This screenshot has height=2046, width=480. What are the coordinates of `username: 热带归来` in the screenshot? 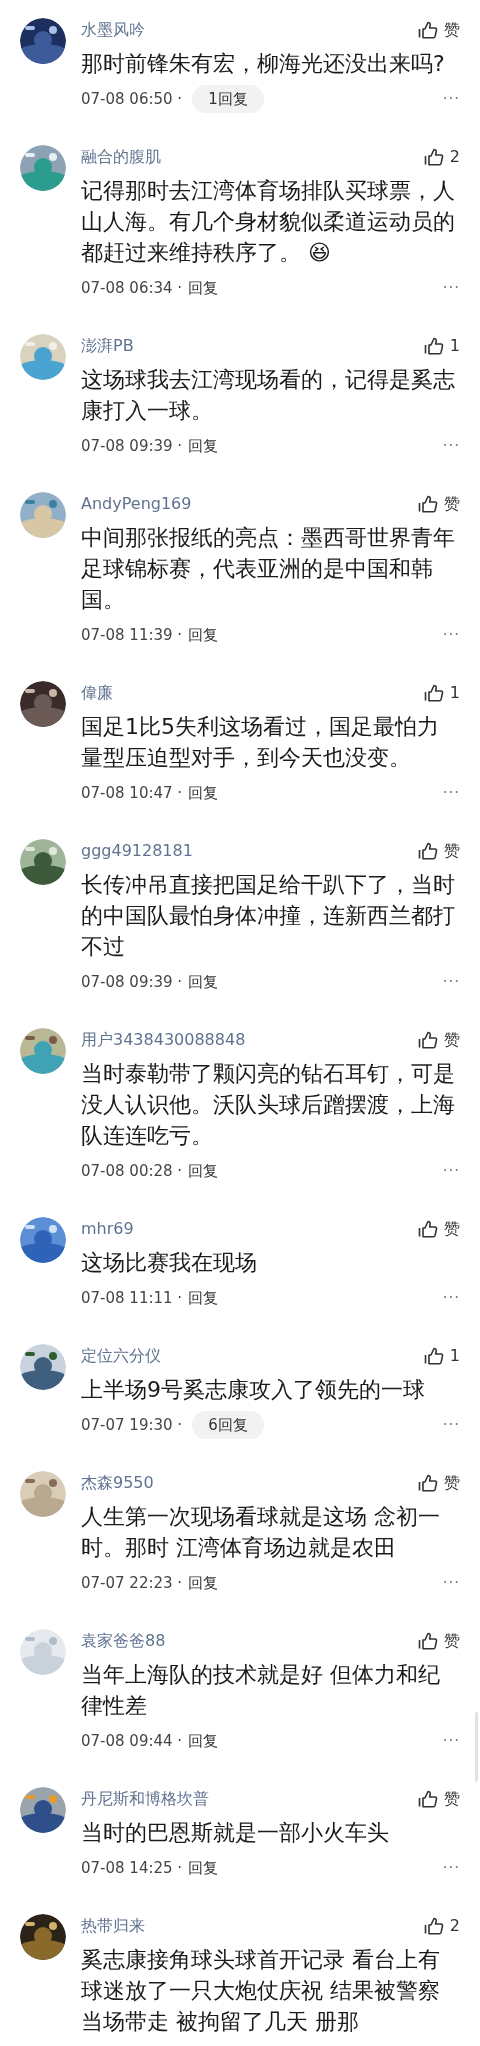 It's located at (113, 1926).